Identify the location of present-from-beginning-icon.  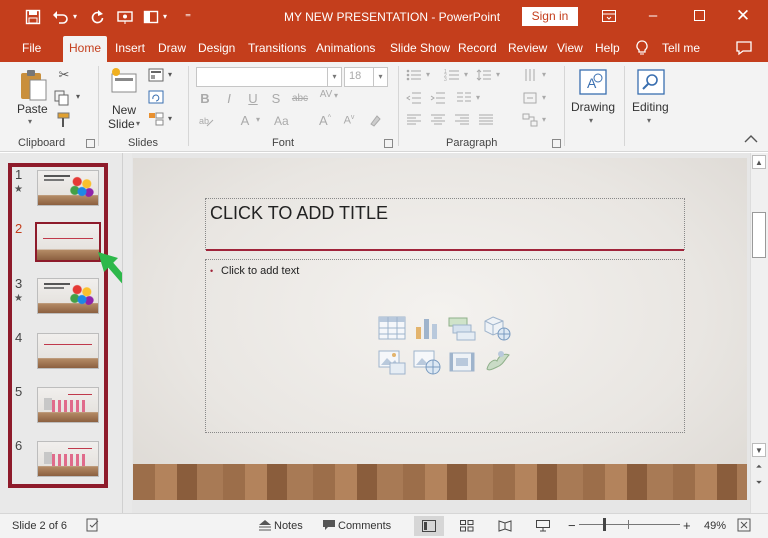
(125, 17).